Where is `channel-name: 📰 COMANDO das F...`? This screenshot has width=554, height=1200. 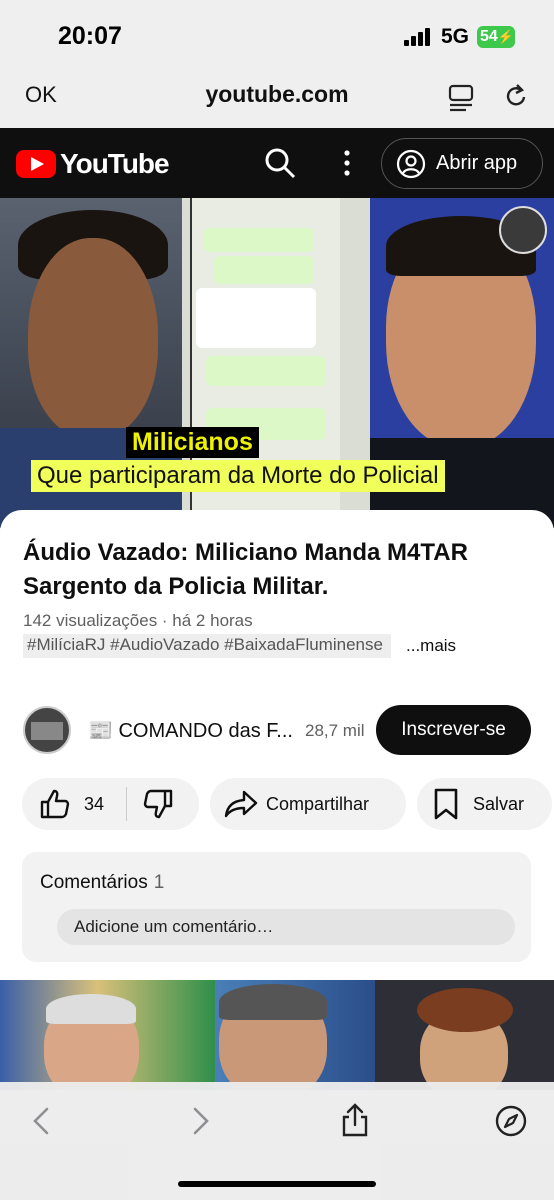 channel-name: 📰 COMANDO das F... is located at coordinates (190, 730).